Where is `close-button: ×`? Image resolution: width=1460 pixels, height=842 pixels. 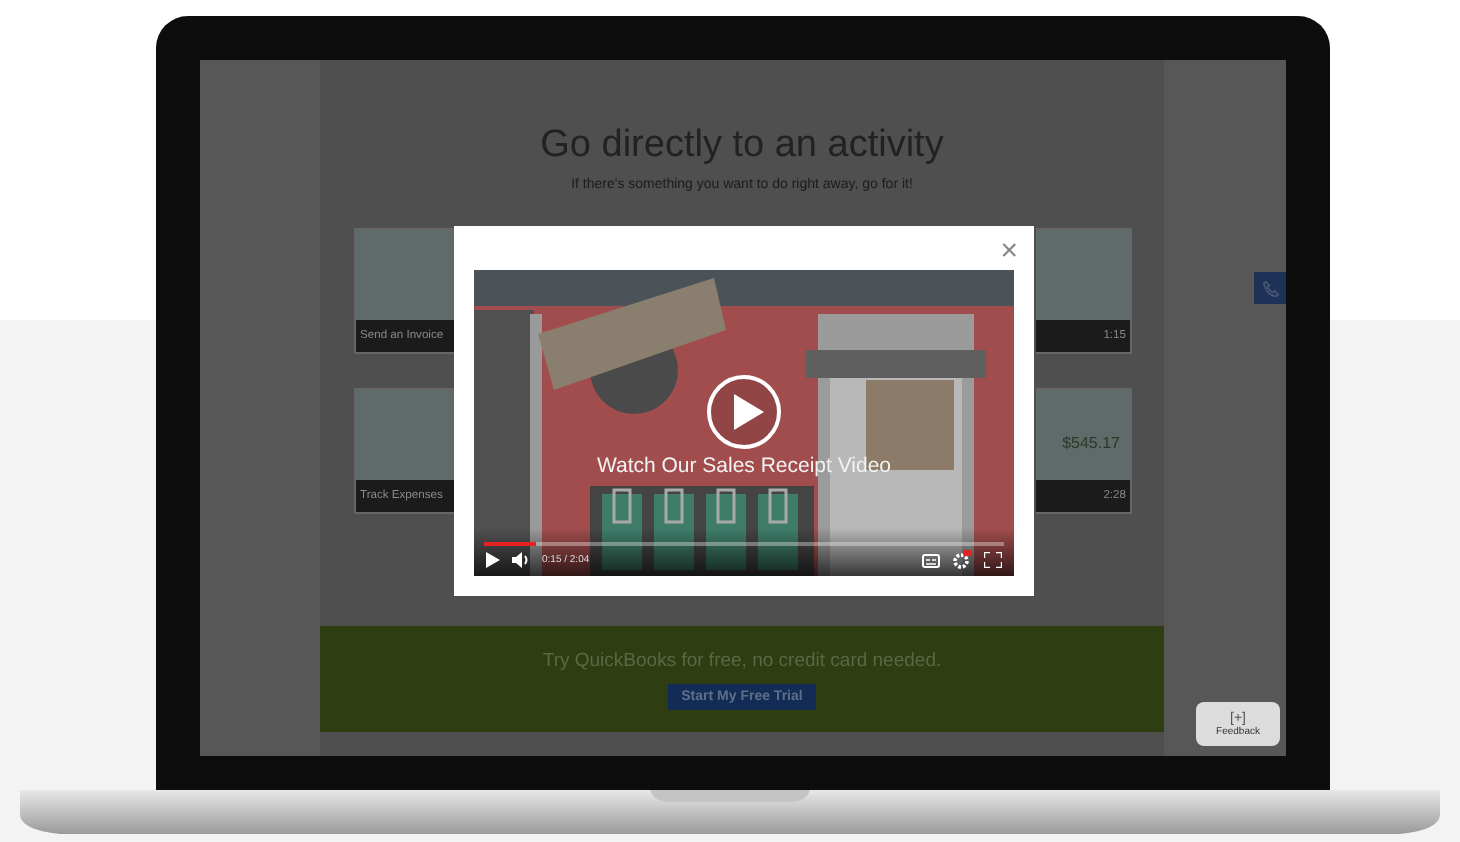
close-button: × is located at coordinates (1009, 251).